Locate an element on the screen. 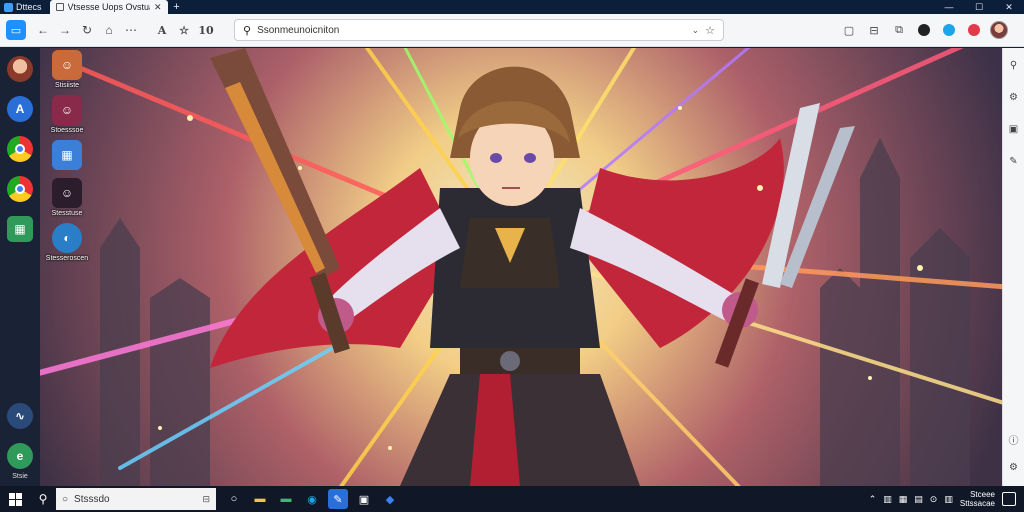 The image size is (1024, 512). new-tab-button: + is located at coordinates (177, 7).